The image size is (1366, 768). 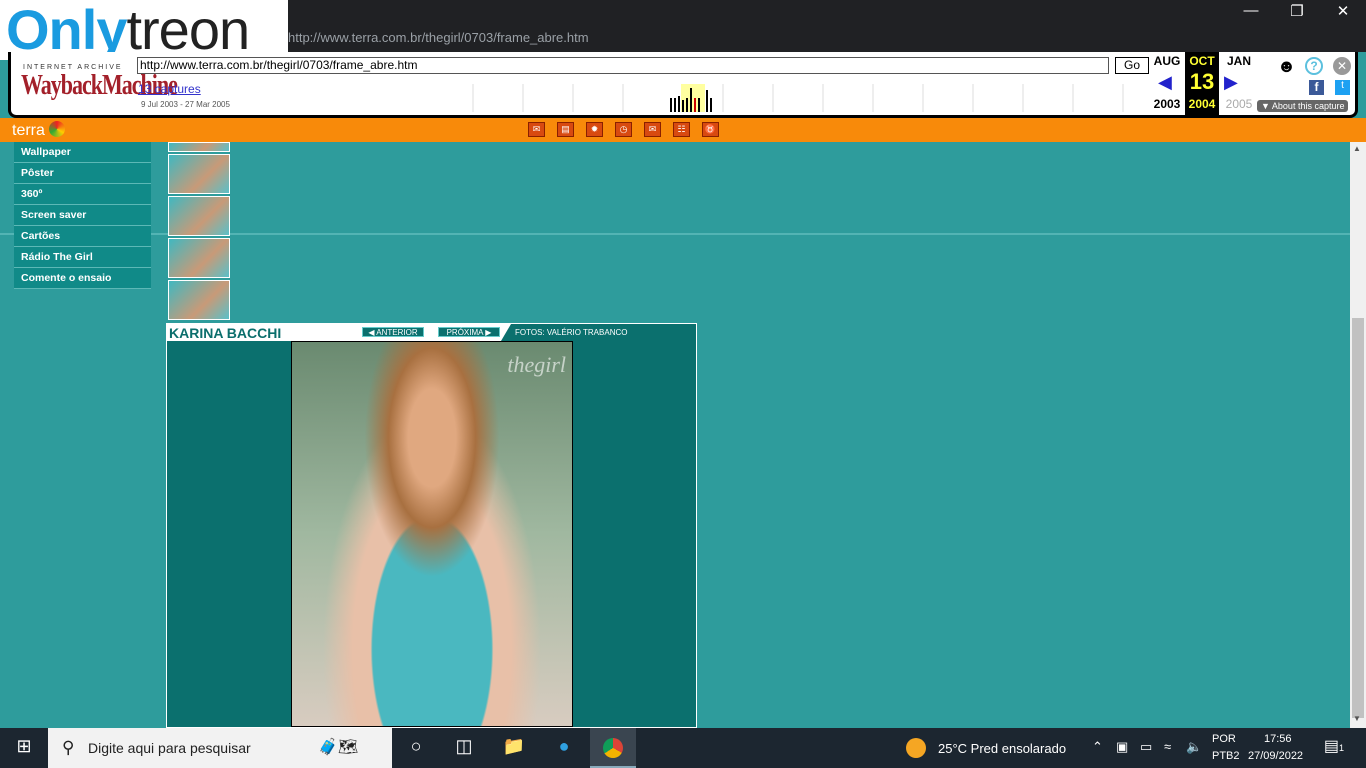 I want to click on account-icon: ☻, so click(x=1286, y=66).